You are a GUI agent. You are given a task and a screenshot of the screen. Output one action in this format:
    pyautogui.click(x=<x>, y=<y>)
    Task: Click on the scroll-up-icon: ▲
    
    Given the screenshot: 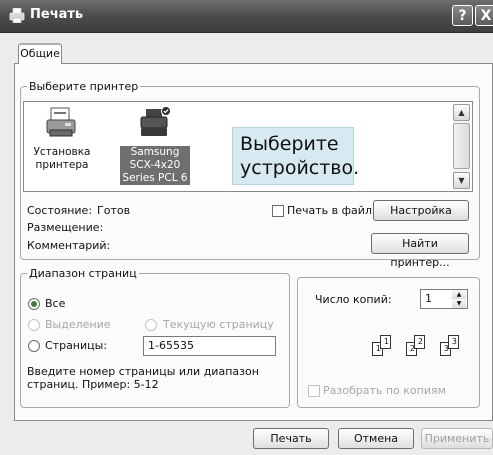 What is the action you would take?
    pyautogui.click(x=461, y=112)
    